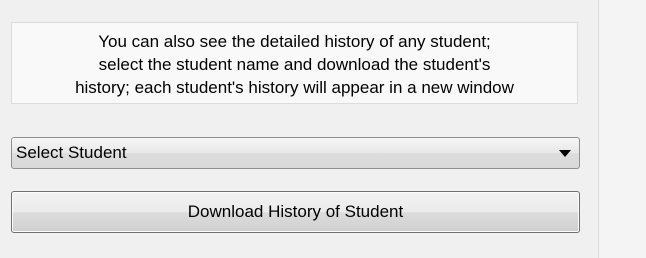 The height and width of the screenshot is (258, 646). Describe the element at coordinates (71, 152) in the screenshot. I see `student-select-value: Select Student` at that location.